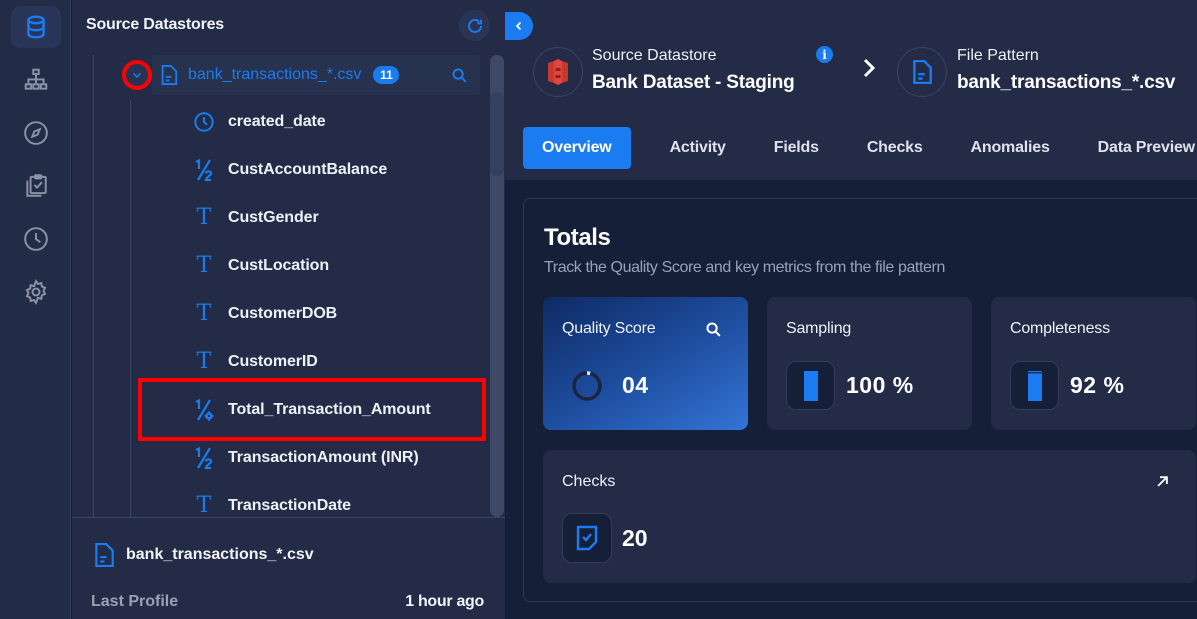 The width and height of the screenshot is (1197, 619). I want to click on chevron-left-icon, so click(518, 26).